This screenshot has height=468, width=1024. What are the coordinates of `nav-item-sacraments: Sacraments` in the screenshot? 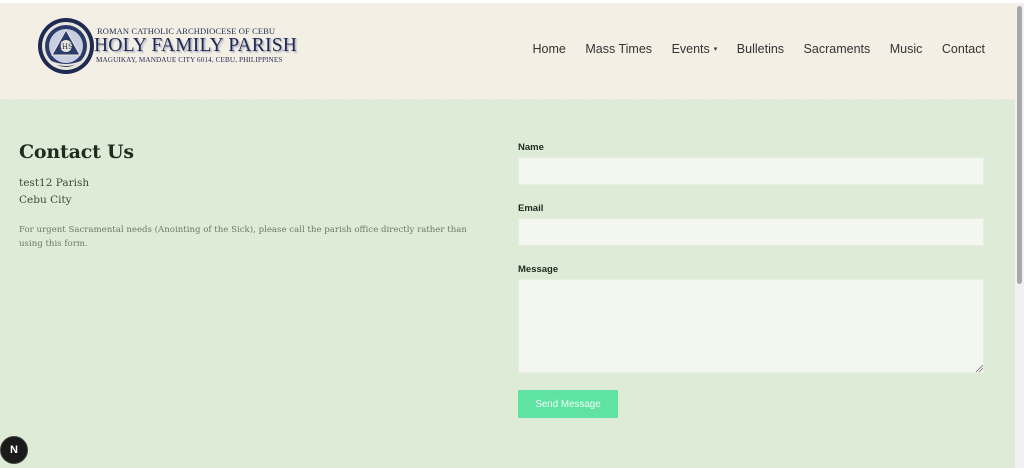 It's located at (837, 49).